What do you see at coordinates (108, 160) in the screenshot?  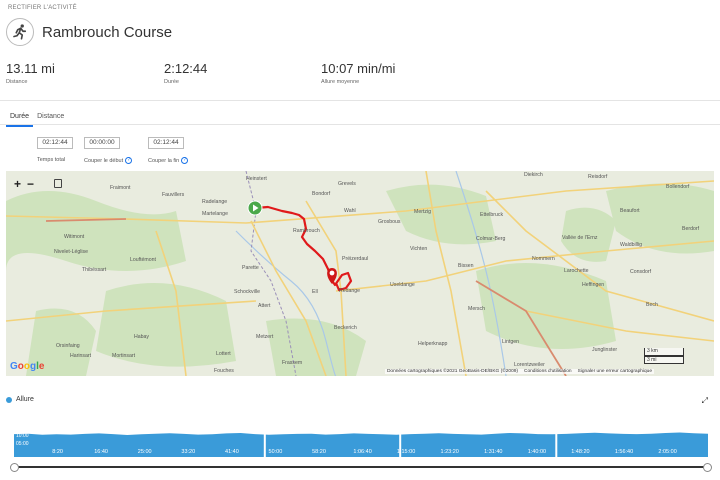 I see `trim-start-label: Couper le début?` at bounding box center [108, 160].